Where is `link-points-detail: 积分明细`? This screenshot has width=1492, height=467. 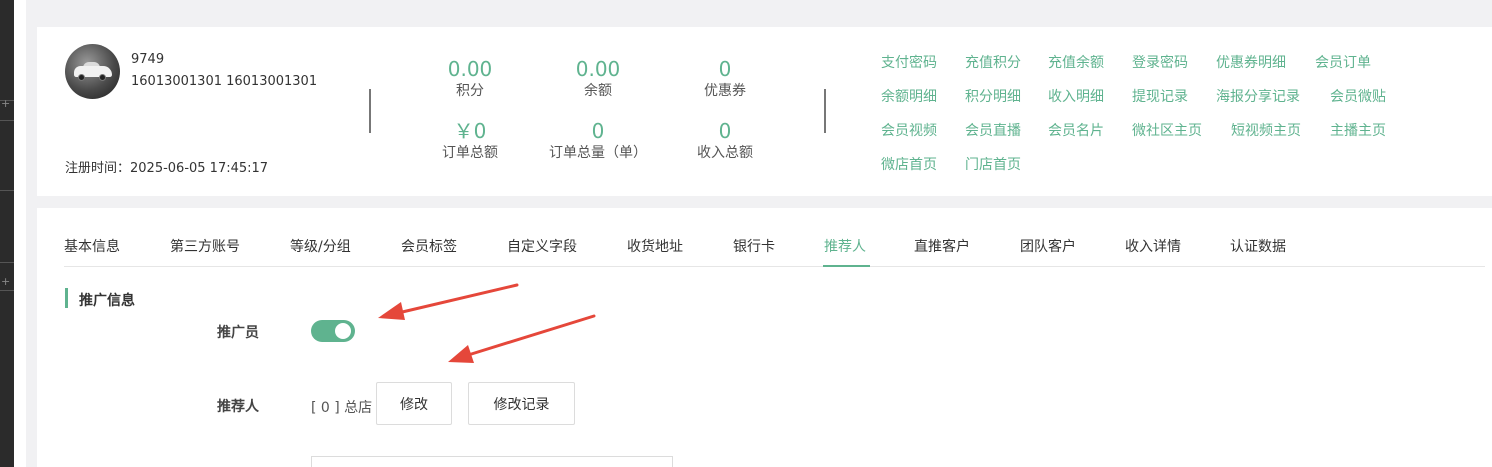
link-points-detail: 积分明细 is located at coordinates (993, 96).